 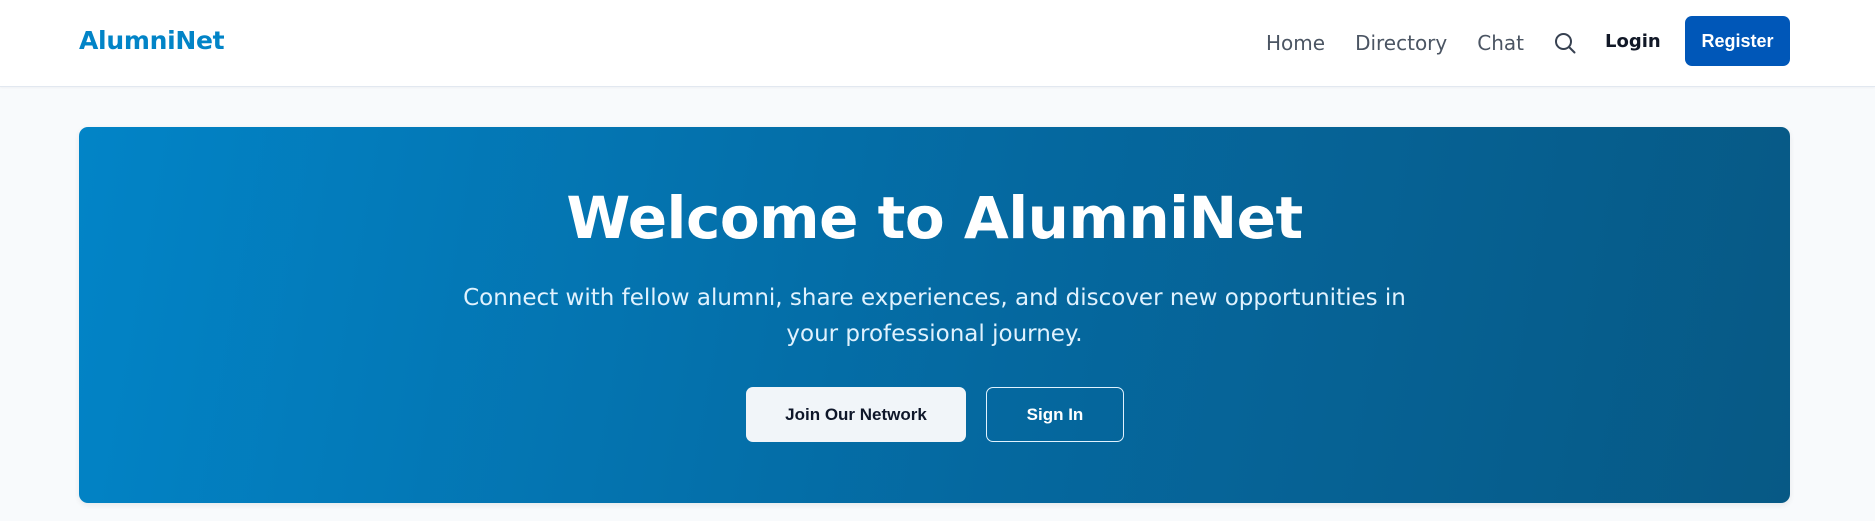 I want to click on nav-link-chat: Chat, so click(x=1500, y=43).